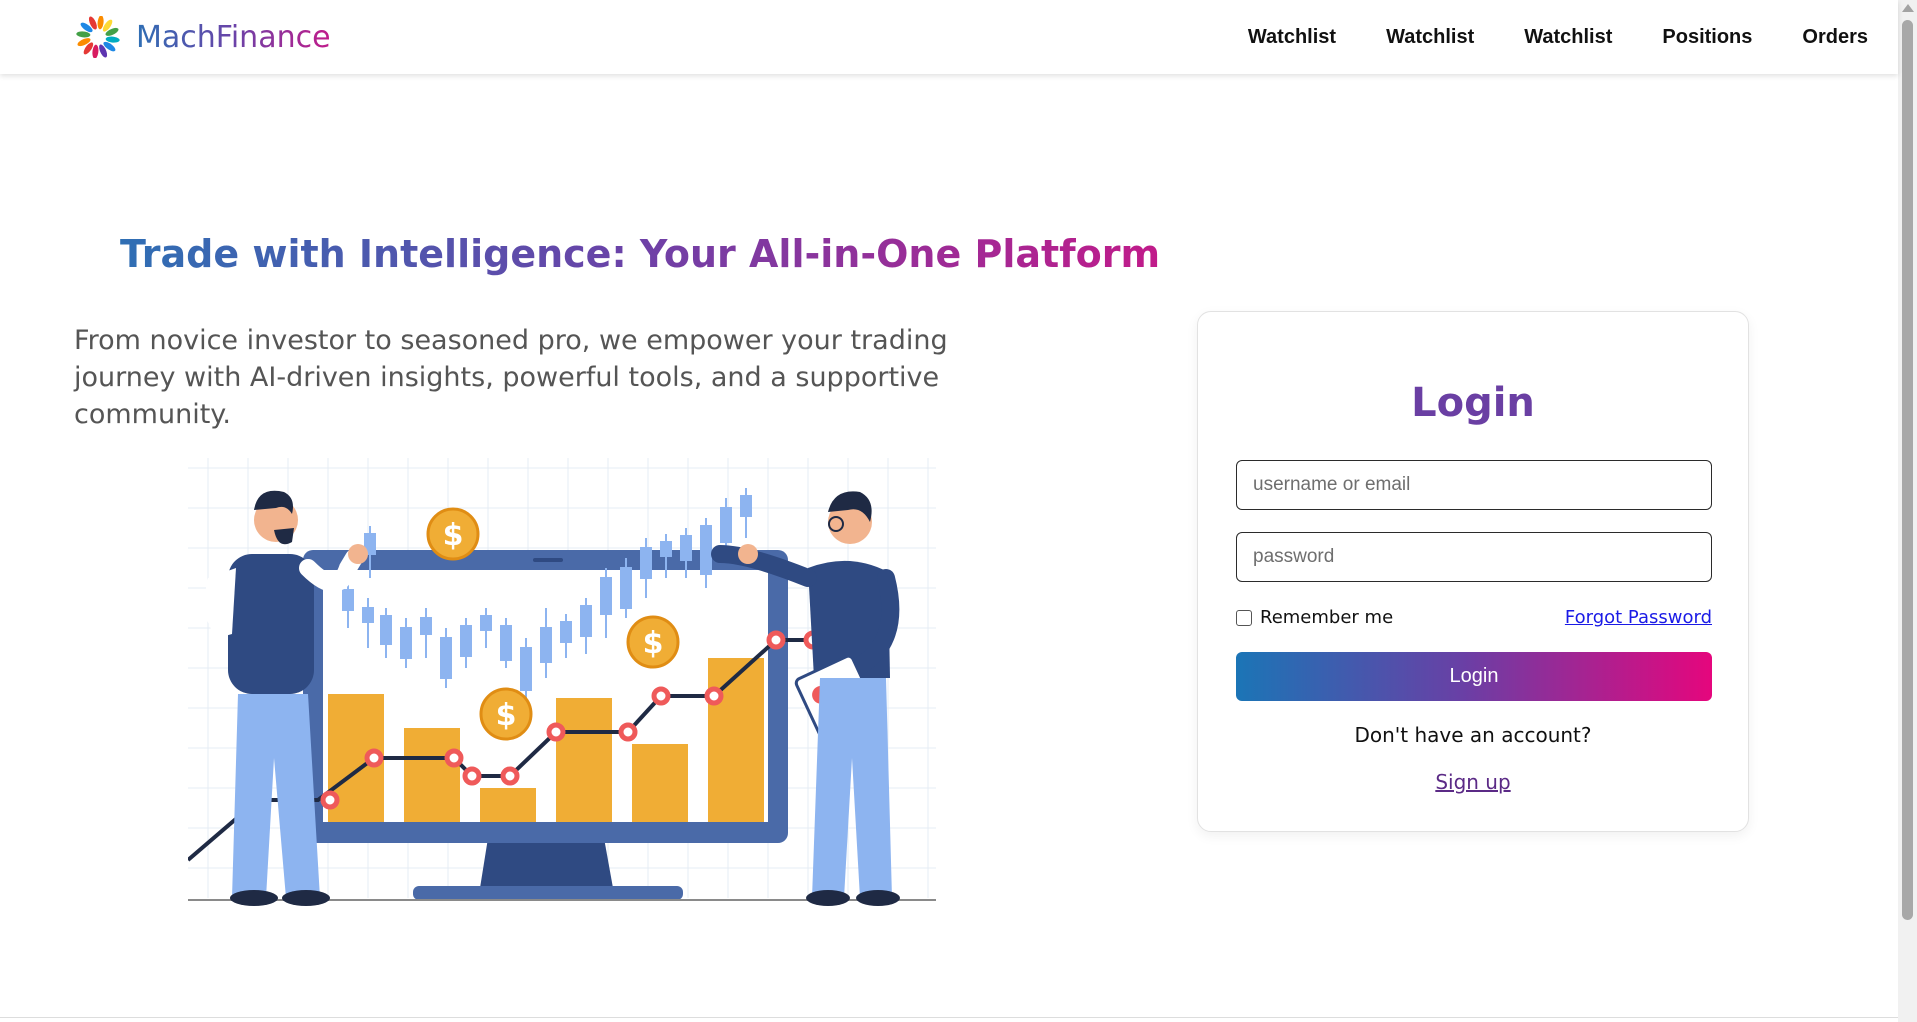  Describe the element at coordinates (98, 37) in the screenshot. I see `rainbow-ring-logo-icon` at that location.